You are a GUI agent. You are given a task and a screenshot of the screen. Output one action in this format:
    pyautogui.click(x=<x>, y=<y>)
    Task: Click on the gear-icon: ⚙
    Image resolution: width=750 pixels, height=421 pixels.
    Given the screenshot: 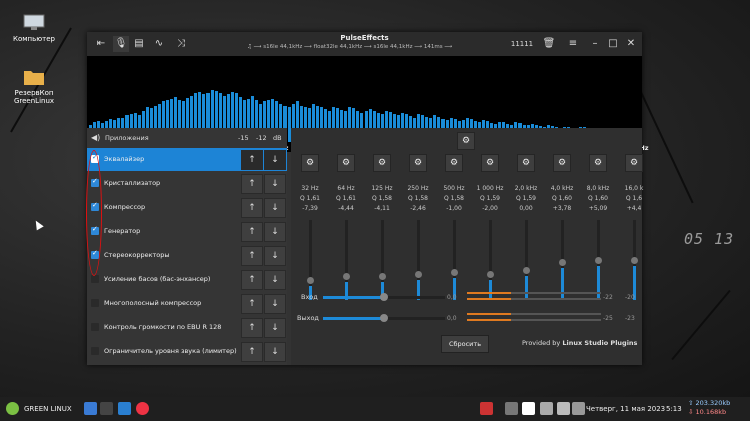 What is the action you would take?
    pyautogui.click(x=466, y=141)
    